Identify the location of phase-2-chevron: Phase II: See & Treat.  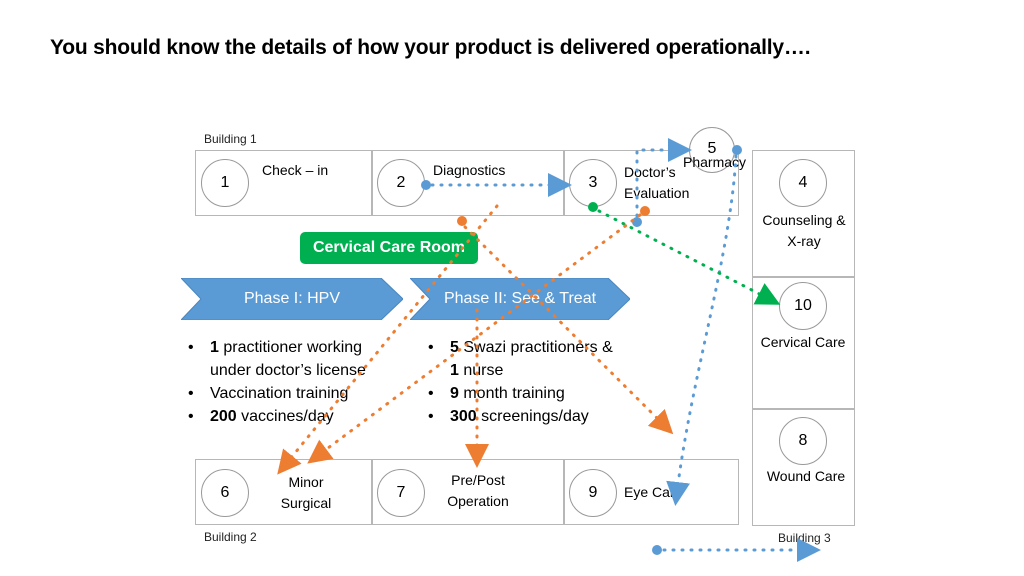
(520, 299).